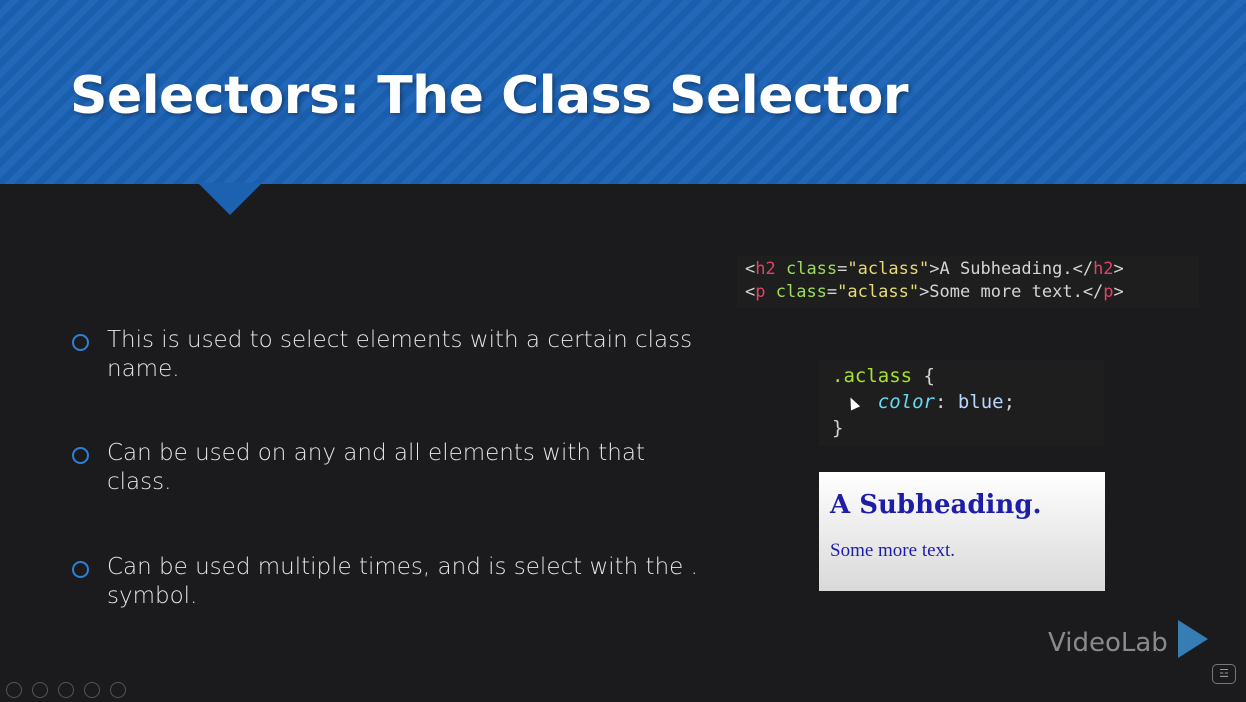 The image size is (1246, 702). Describe the element at coordinates (946, 402) in the screenshot. I see `code-token: :` at that location.